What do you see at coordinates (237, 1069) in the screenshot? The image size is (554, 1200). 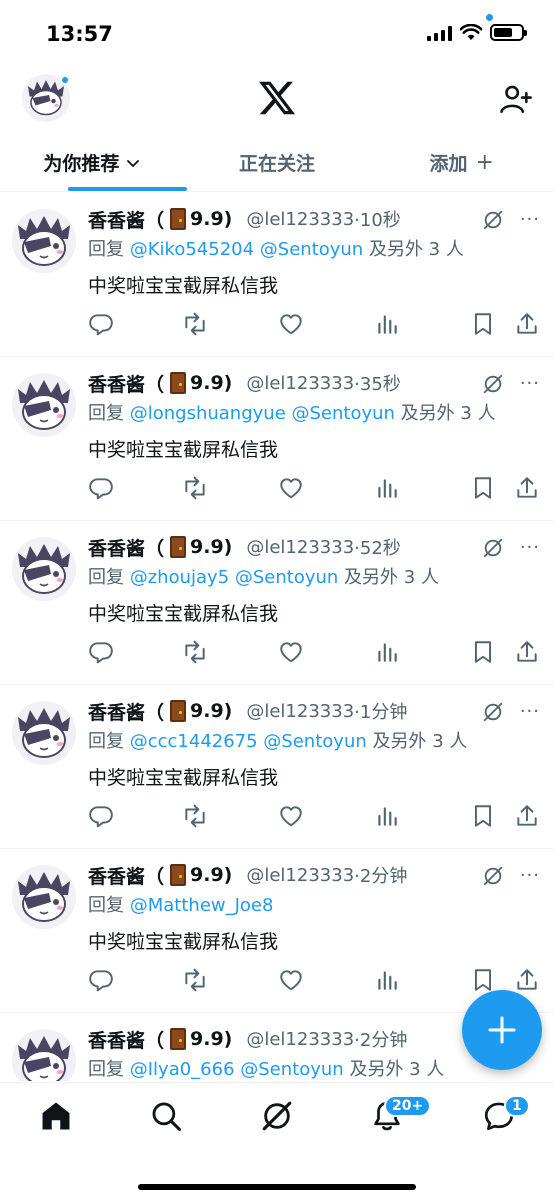 I see `reply-mentions: @Ilya0_666 @Sentoyun` at bounding box center [237, 1069].